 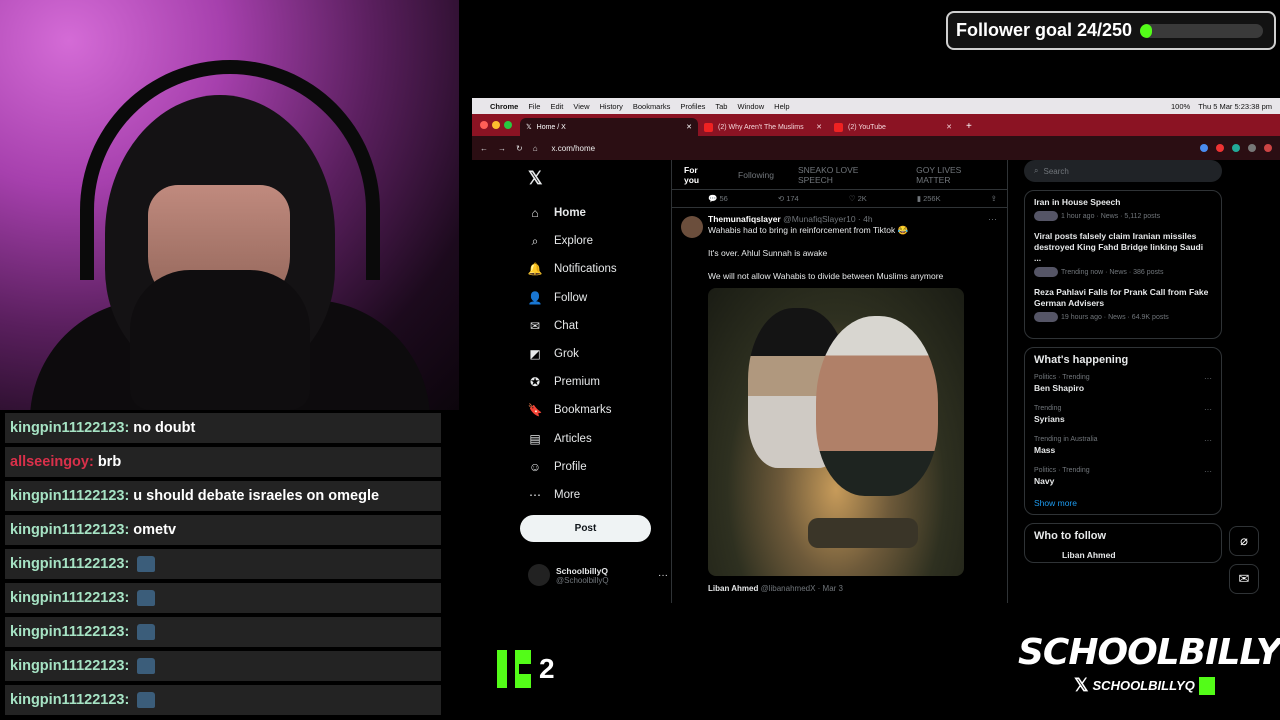 I want to click on timeline-tab: SNEAKO LOVE SPEECH, so click(x=845, y=175).